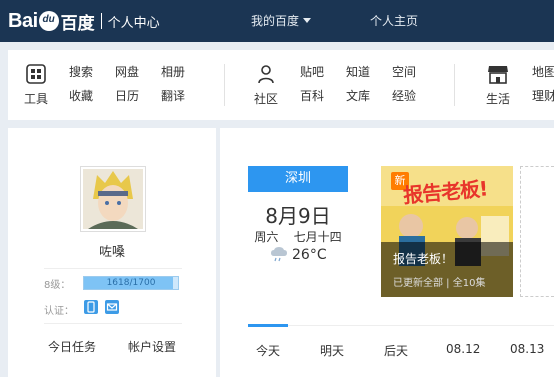  I want to click on tools-links: 搜索 网盘 相册 收藏 日历 翻译, so click(138, 84).